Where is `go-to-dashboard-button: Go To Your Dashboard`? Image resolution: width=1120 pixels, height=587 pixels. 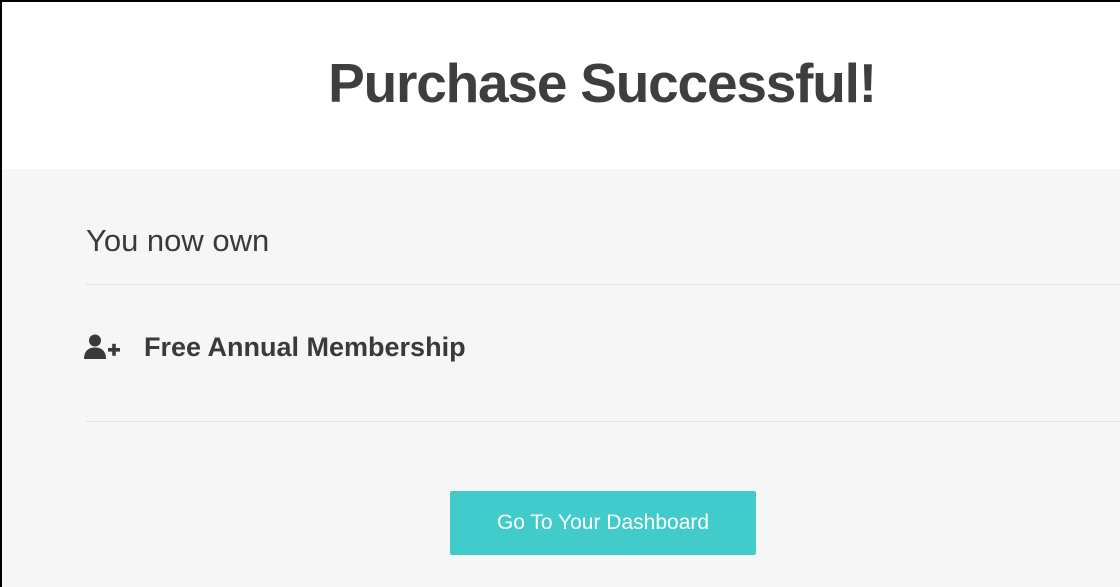 go-to-dashboard-button: Go To Your Dashboard is located at coordinates (603, 523).